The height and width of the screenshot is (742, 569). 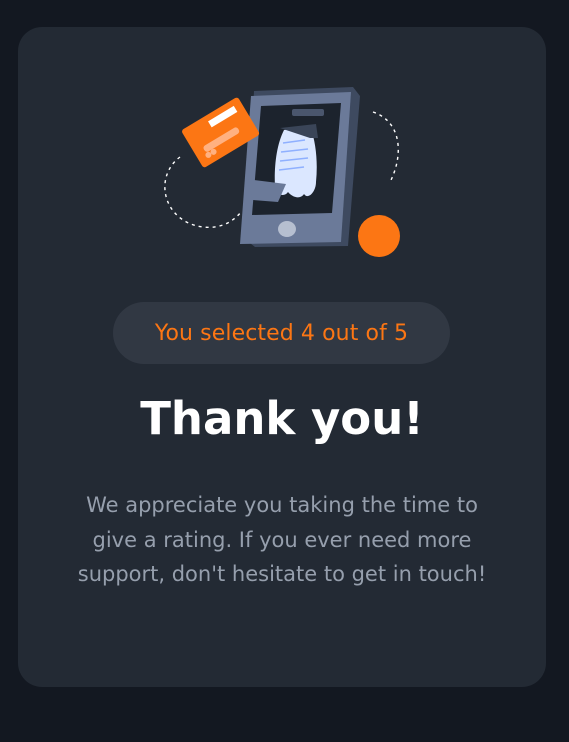 What do you see at coordinates (379, 236) in the screenshot?
I see `orange-circle-icon` at bounding box center [379, 236].